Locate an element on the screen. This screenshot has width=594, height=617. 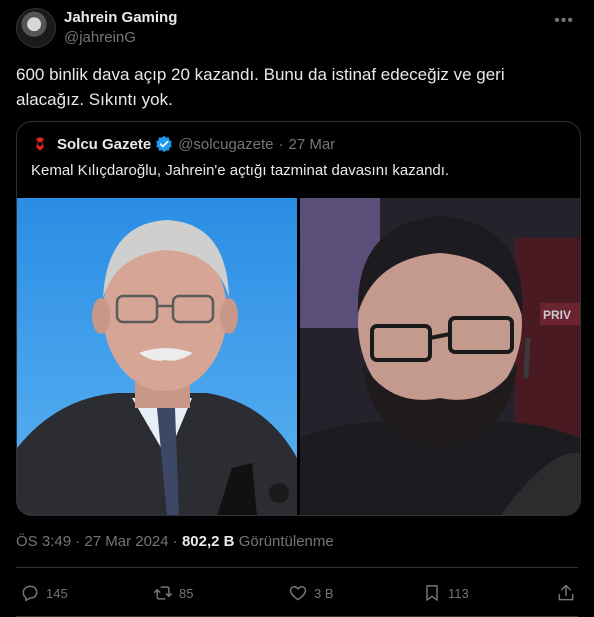
bookmark-count: 113 is located at coordinates (458, 593).